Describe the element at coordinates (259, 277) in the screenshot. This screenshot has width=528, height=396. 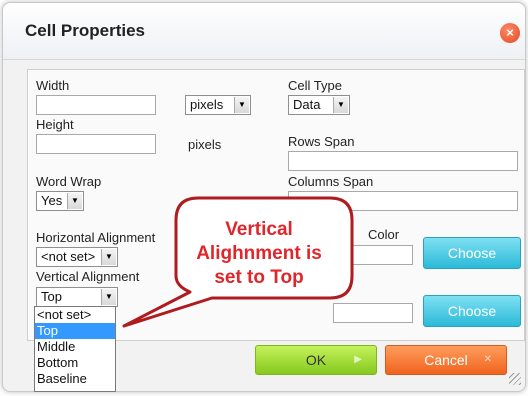
I see `callout-line-3: set to Top` at that location.